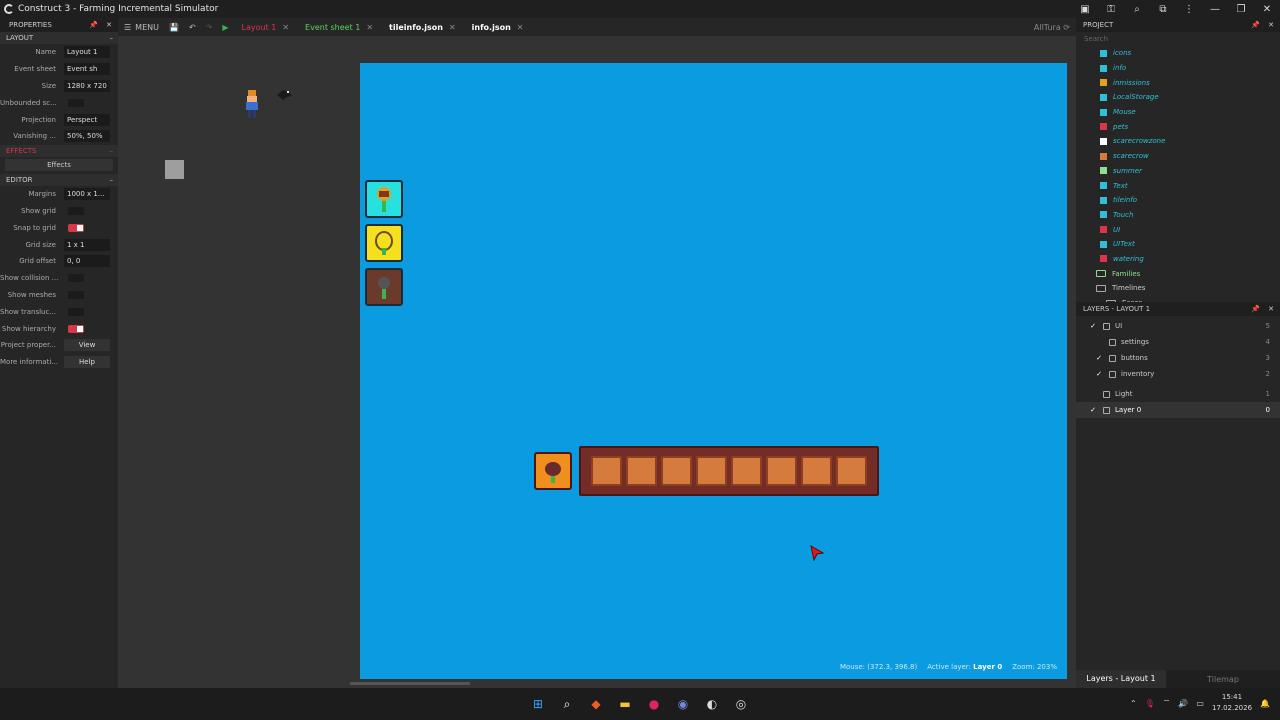 The width and height of the screenshot is (1280, 720). I want to click on project-item: watering, so click(1178, 259).